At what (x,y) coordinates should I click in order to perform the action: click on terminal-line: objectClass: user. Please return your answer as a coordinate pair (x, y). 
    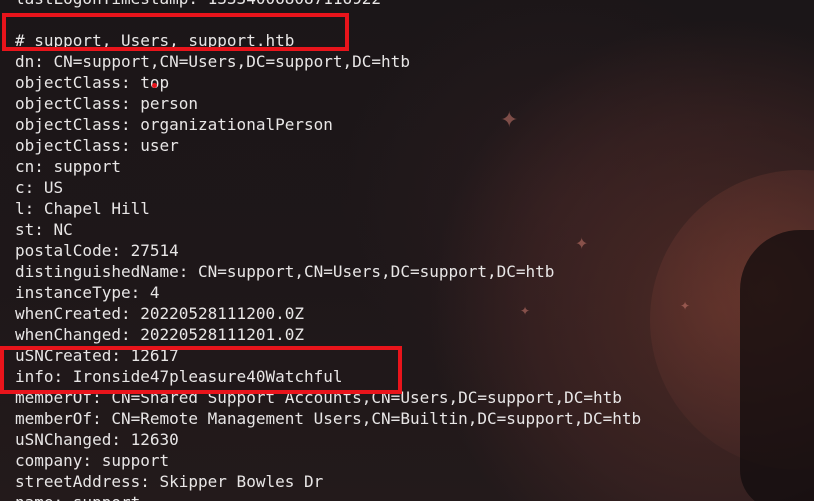
    Looking at the image, I should click on (97, 145).